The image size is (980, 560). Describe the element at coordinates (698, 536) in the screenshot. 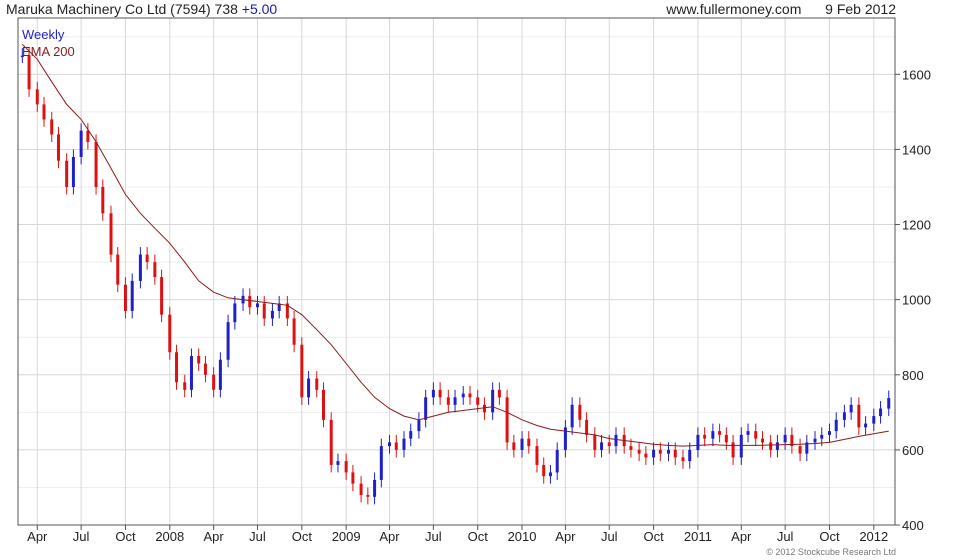

I see `x-tick-label: 2011` at that location.